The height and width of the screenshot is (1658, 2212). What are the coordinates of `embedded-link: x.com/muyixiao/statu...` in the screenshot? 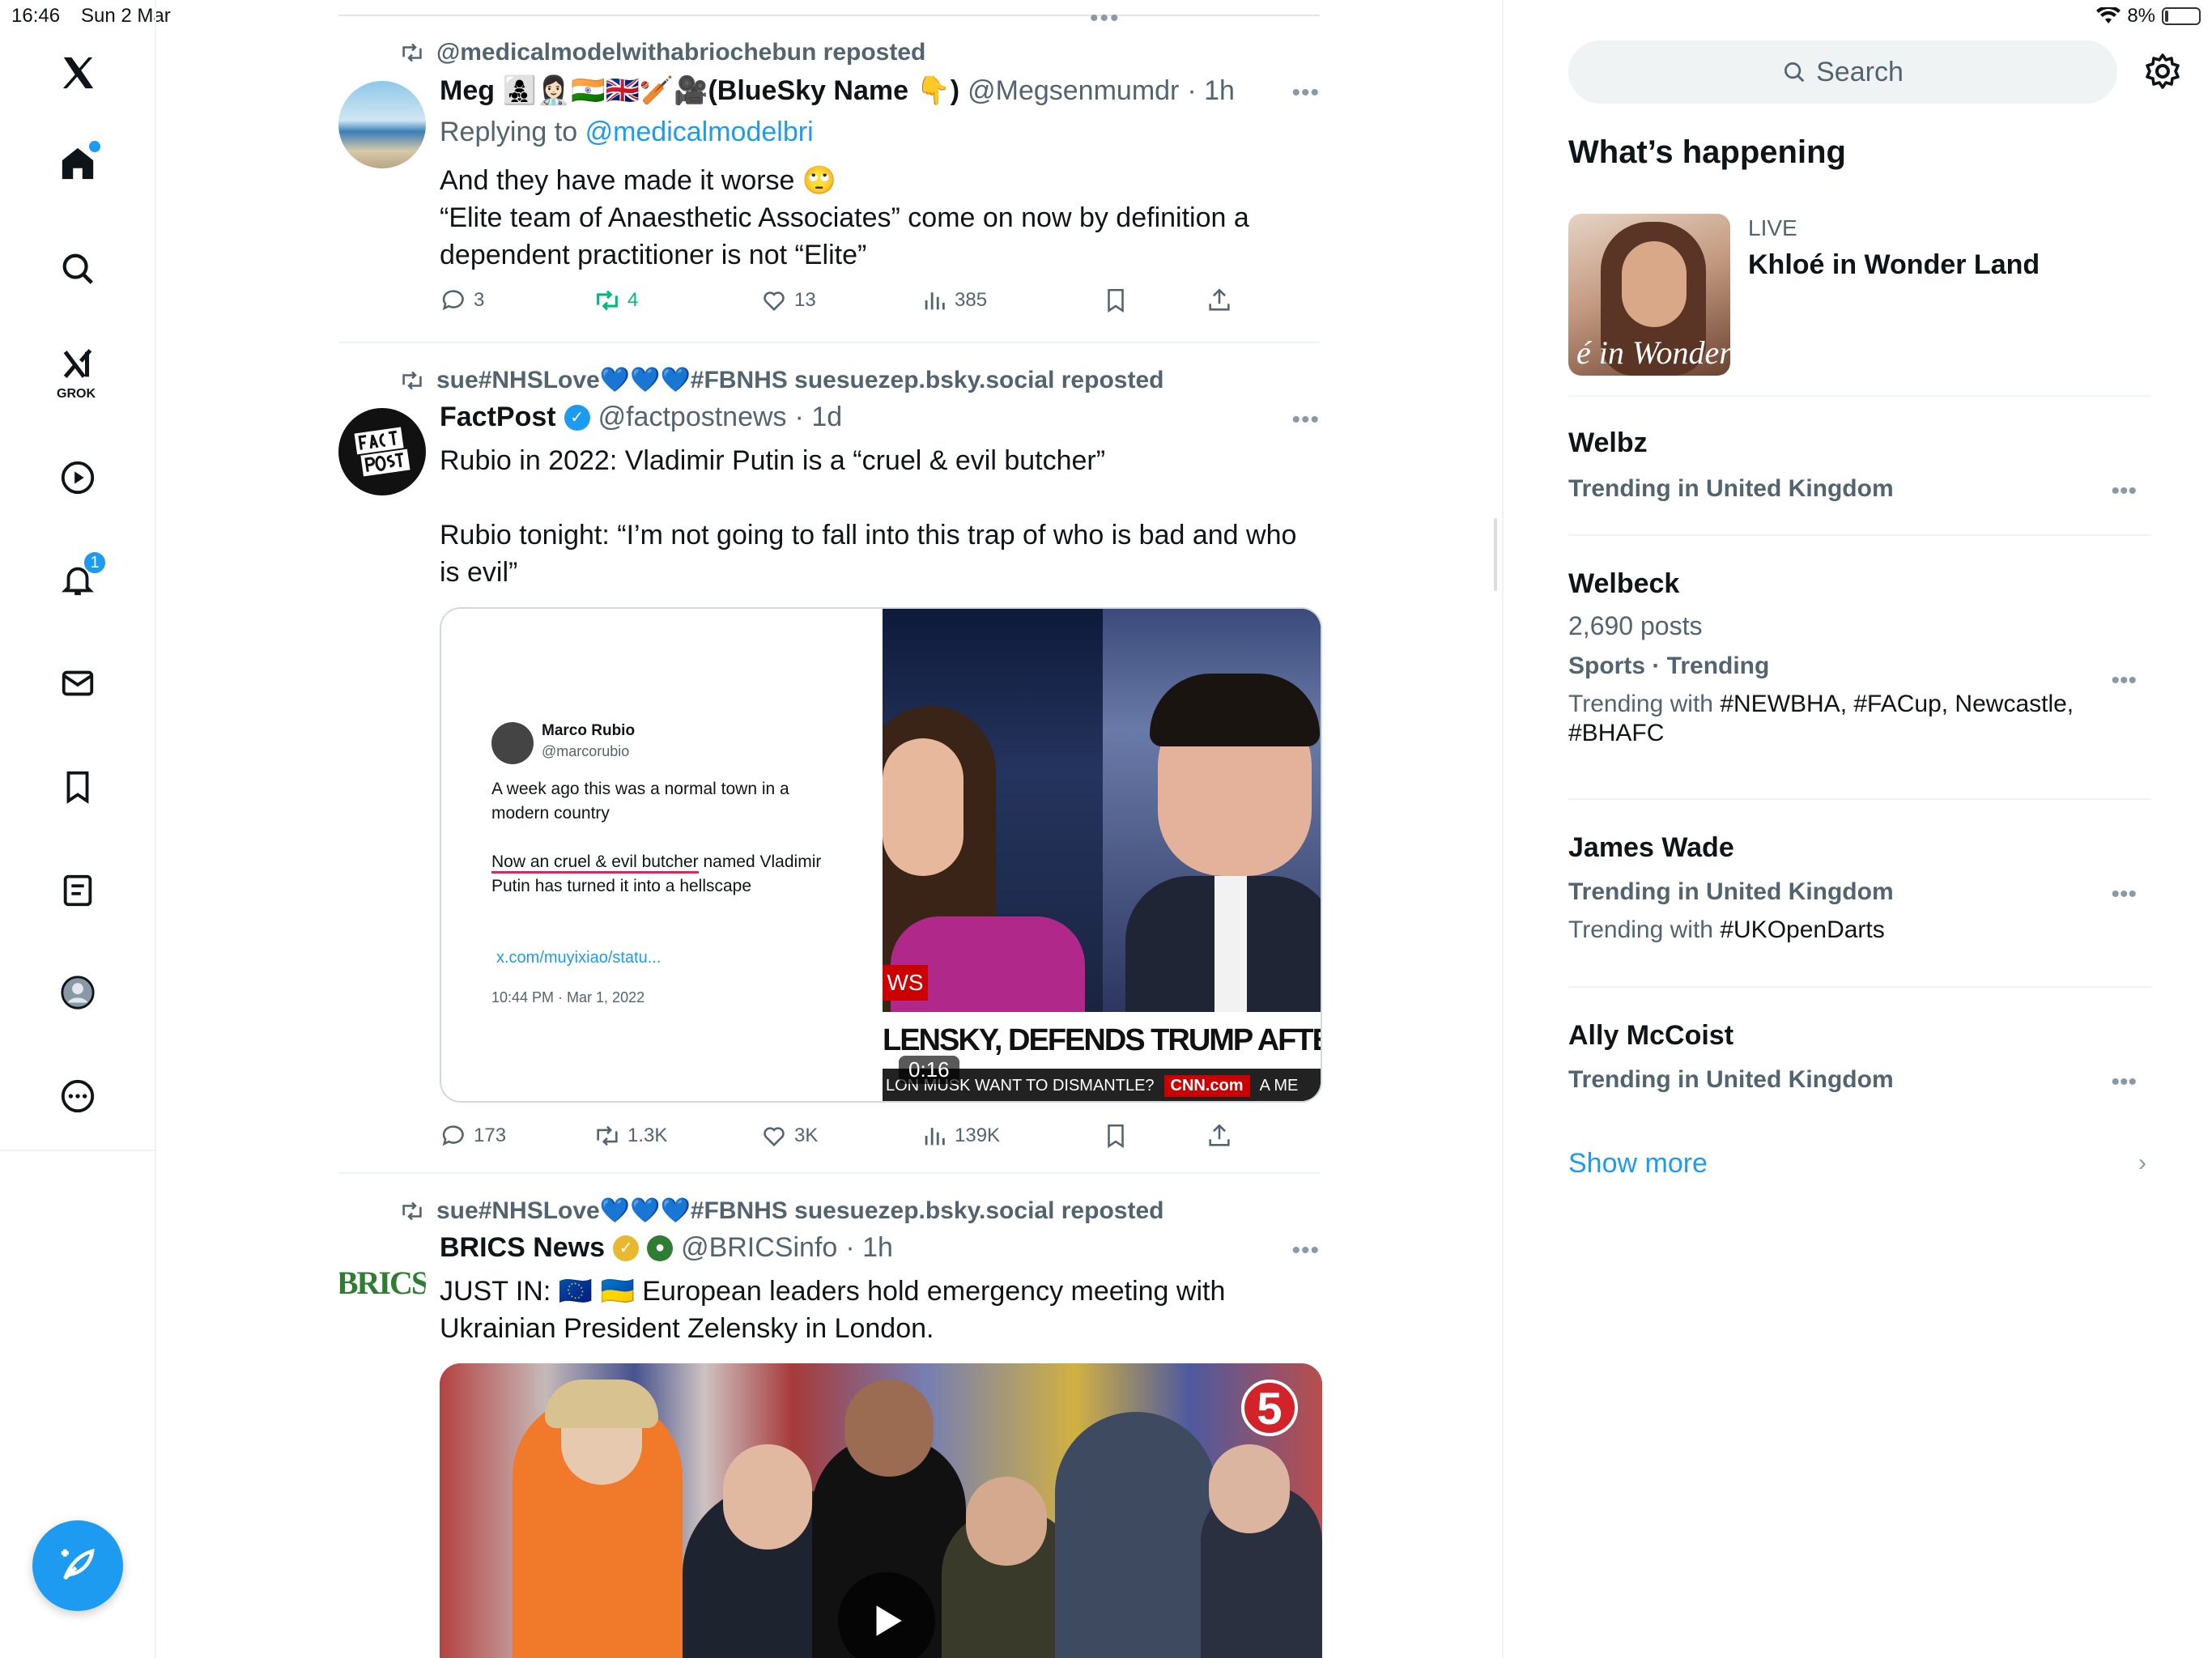 It's located at (578, 958).